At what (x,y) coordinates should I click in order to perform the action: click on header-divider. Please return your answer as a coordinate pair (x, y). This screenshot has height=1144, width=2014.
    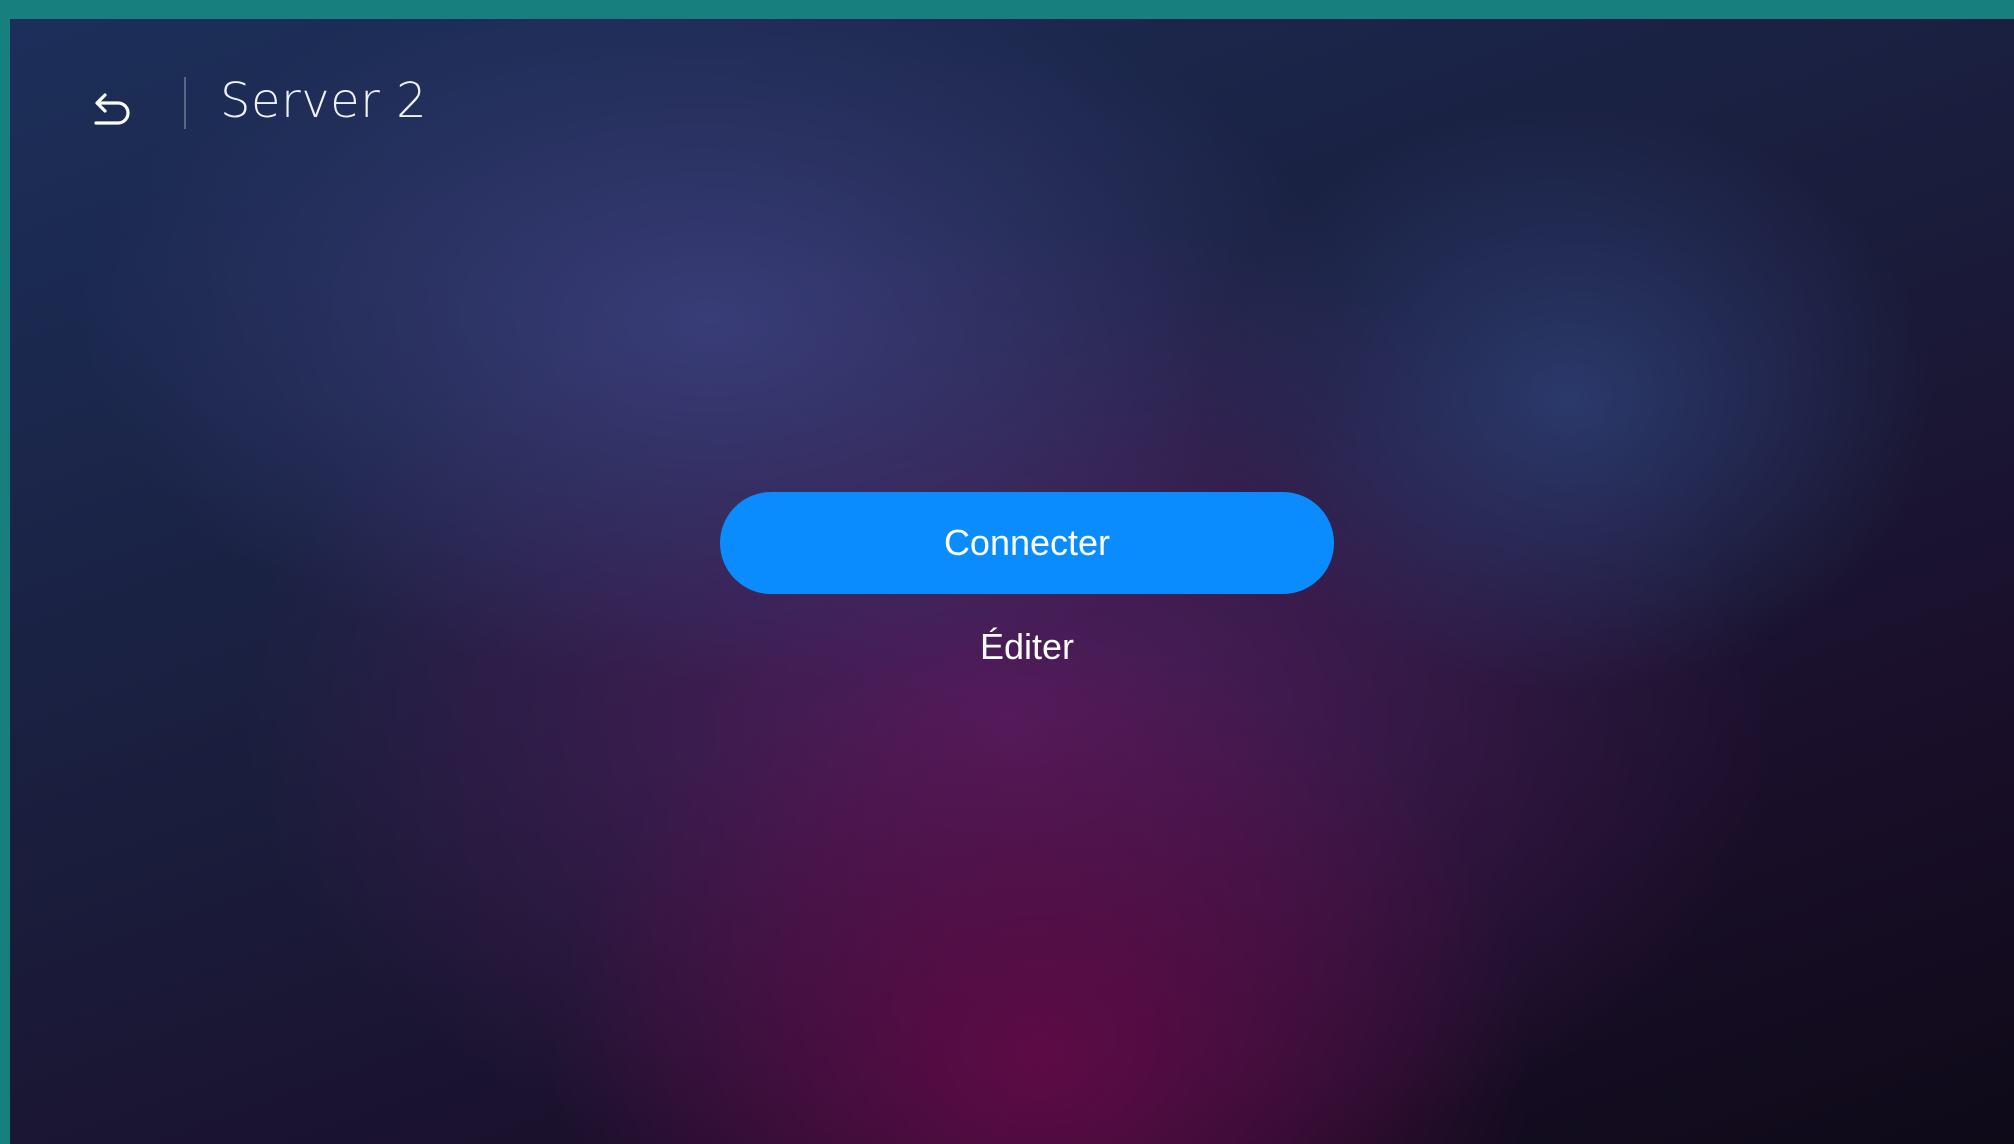
    Looking at the image, I should click on (185, 103).